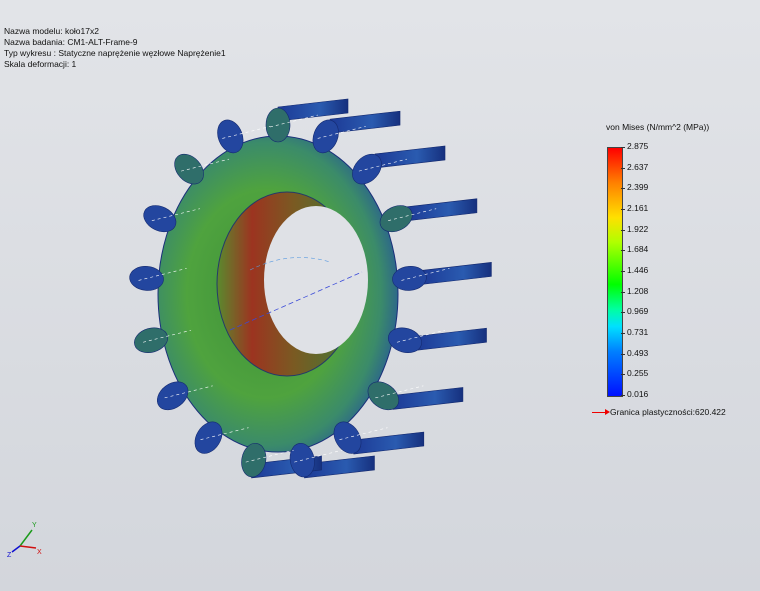  Describe the element at coordinates (28, 547) in the screenshot. I see `triad-x-axis` at that location.